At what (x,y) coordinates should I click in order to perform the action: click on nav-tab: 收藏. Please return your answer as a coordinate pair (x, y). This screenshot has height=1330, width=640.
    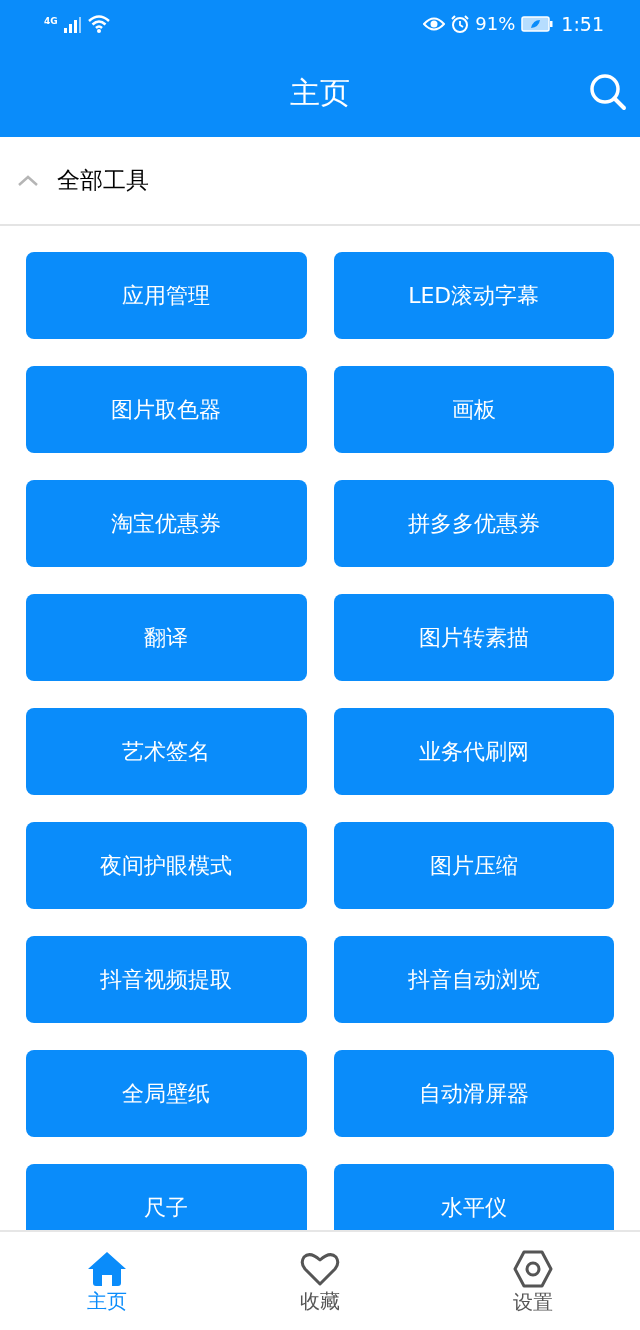
    Looking at the image, I should click on (320, 1281).